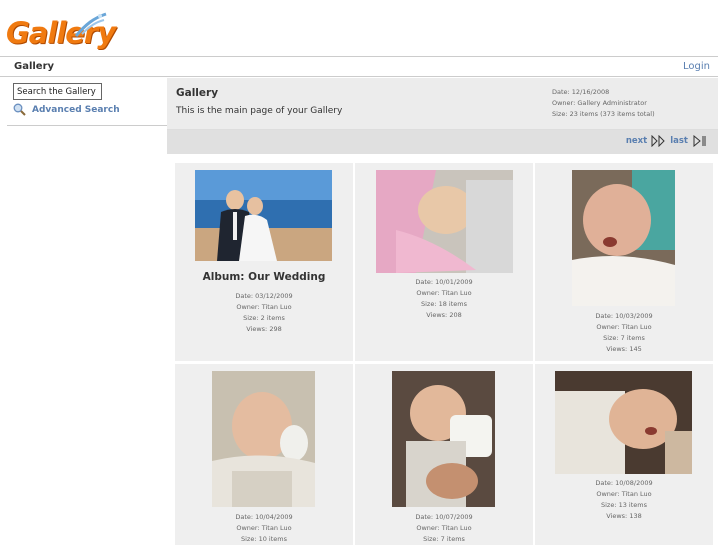 Image resolution: width=727 pixels, height=545 pixels. Describe the element at coordinates (259, 111) in the screenshot. I see `page-description: This is the main page of your Gallery` at that location.